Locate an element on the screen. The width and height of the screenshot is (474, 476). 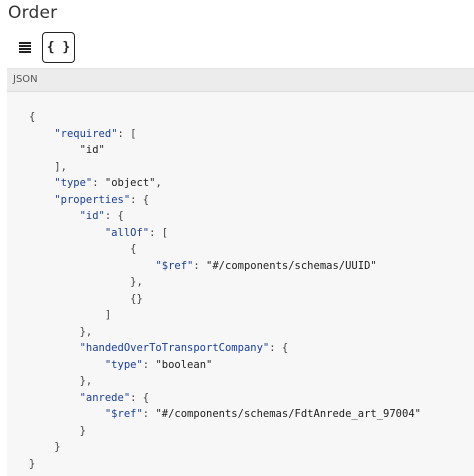
code-line: "type": "object", is located at coordinates (225, 183).